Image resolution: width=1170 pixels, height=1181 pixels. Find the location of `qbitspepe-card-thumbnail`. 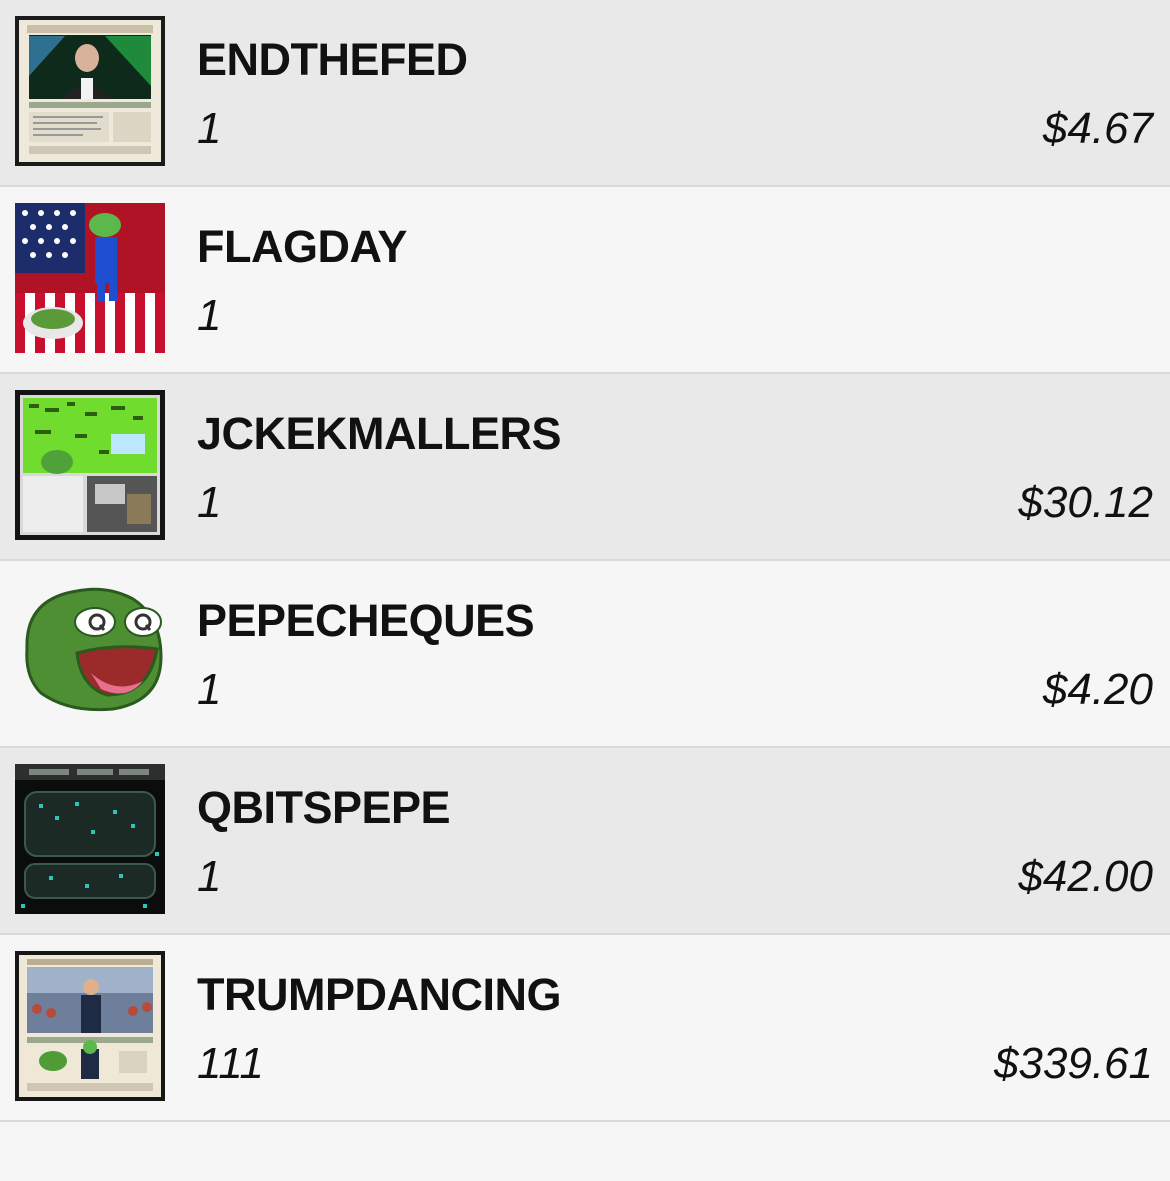

qbitspepe-card-thumbnail is located at coordinates (90, 839).